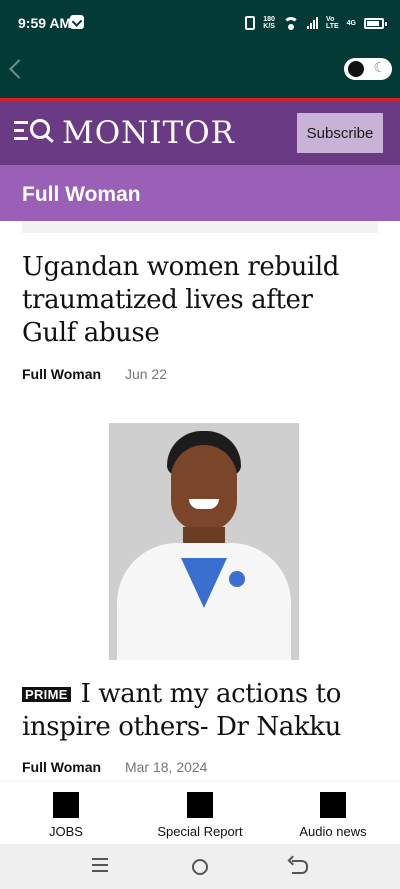 The width and height of the screenshot is (400, 889). What do you see at coordinates (332, 26) in the screenshot?
I see `volte-bottom: LTE` at bounding box center [332, 26].